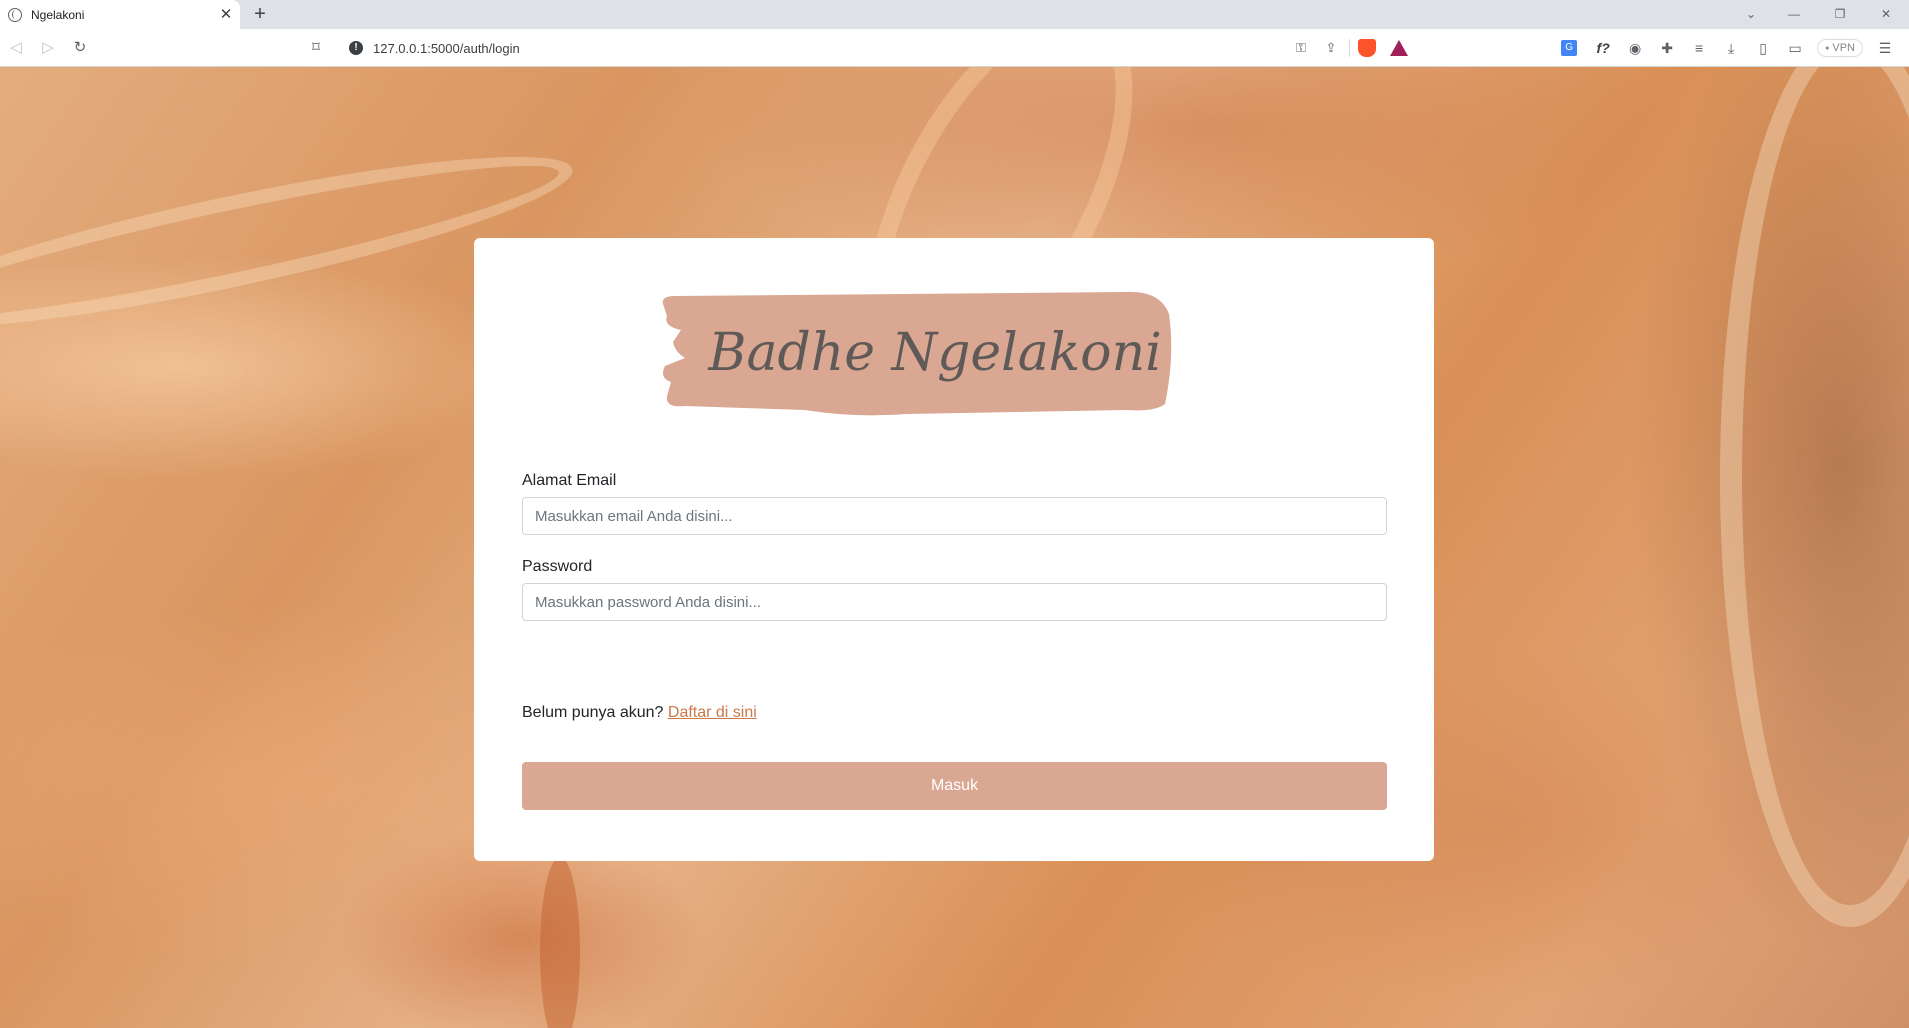 The image size is (1909, 1028). What do you see at coordinates (954, 516) in the screenshot?
I see `email-field` at bounding box center [954, 516].